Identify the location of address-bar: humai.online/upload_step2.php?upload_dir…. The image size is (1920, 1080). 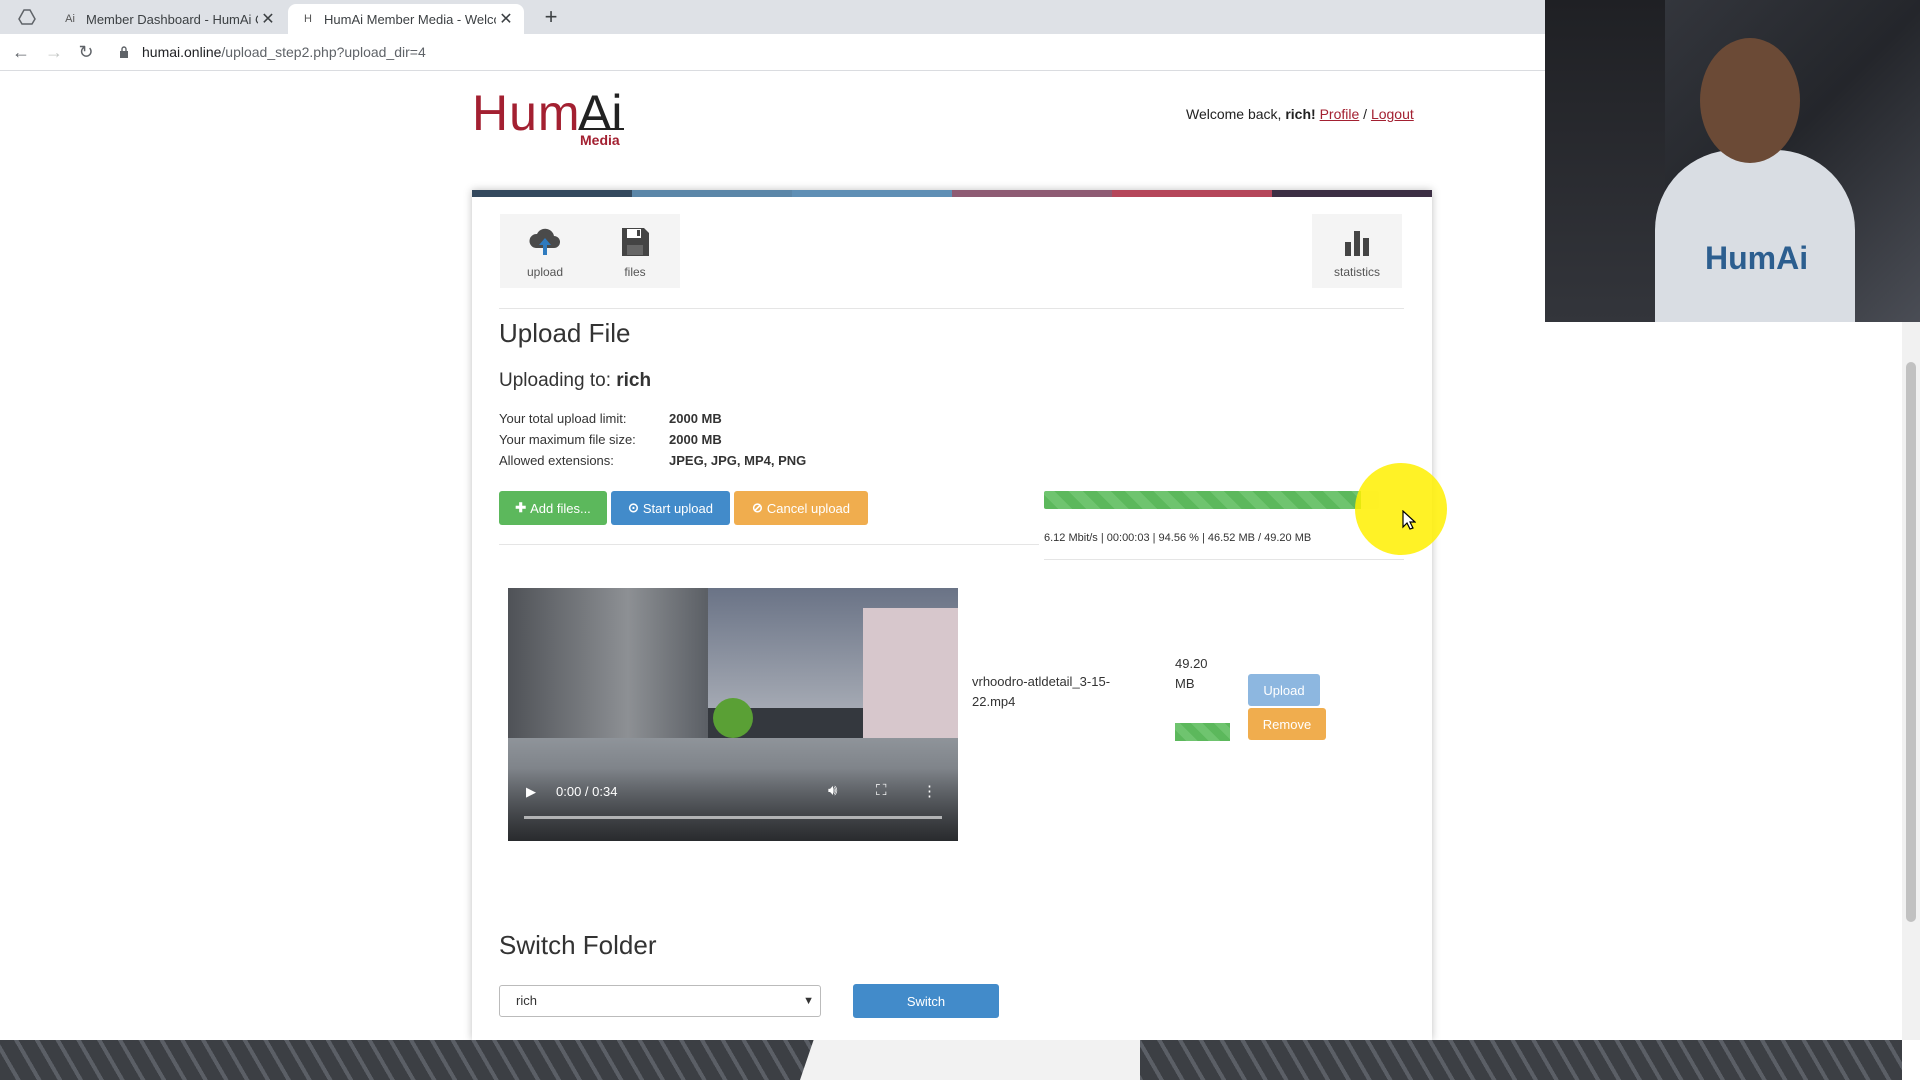
(284, 52).